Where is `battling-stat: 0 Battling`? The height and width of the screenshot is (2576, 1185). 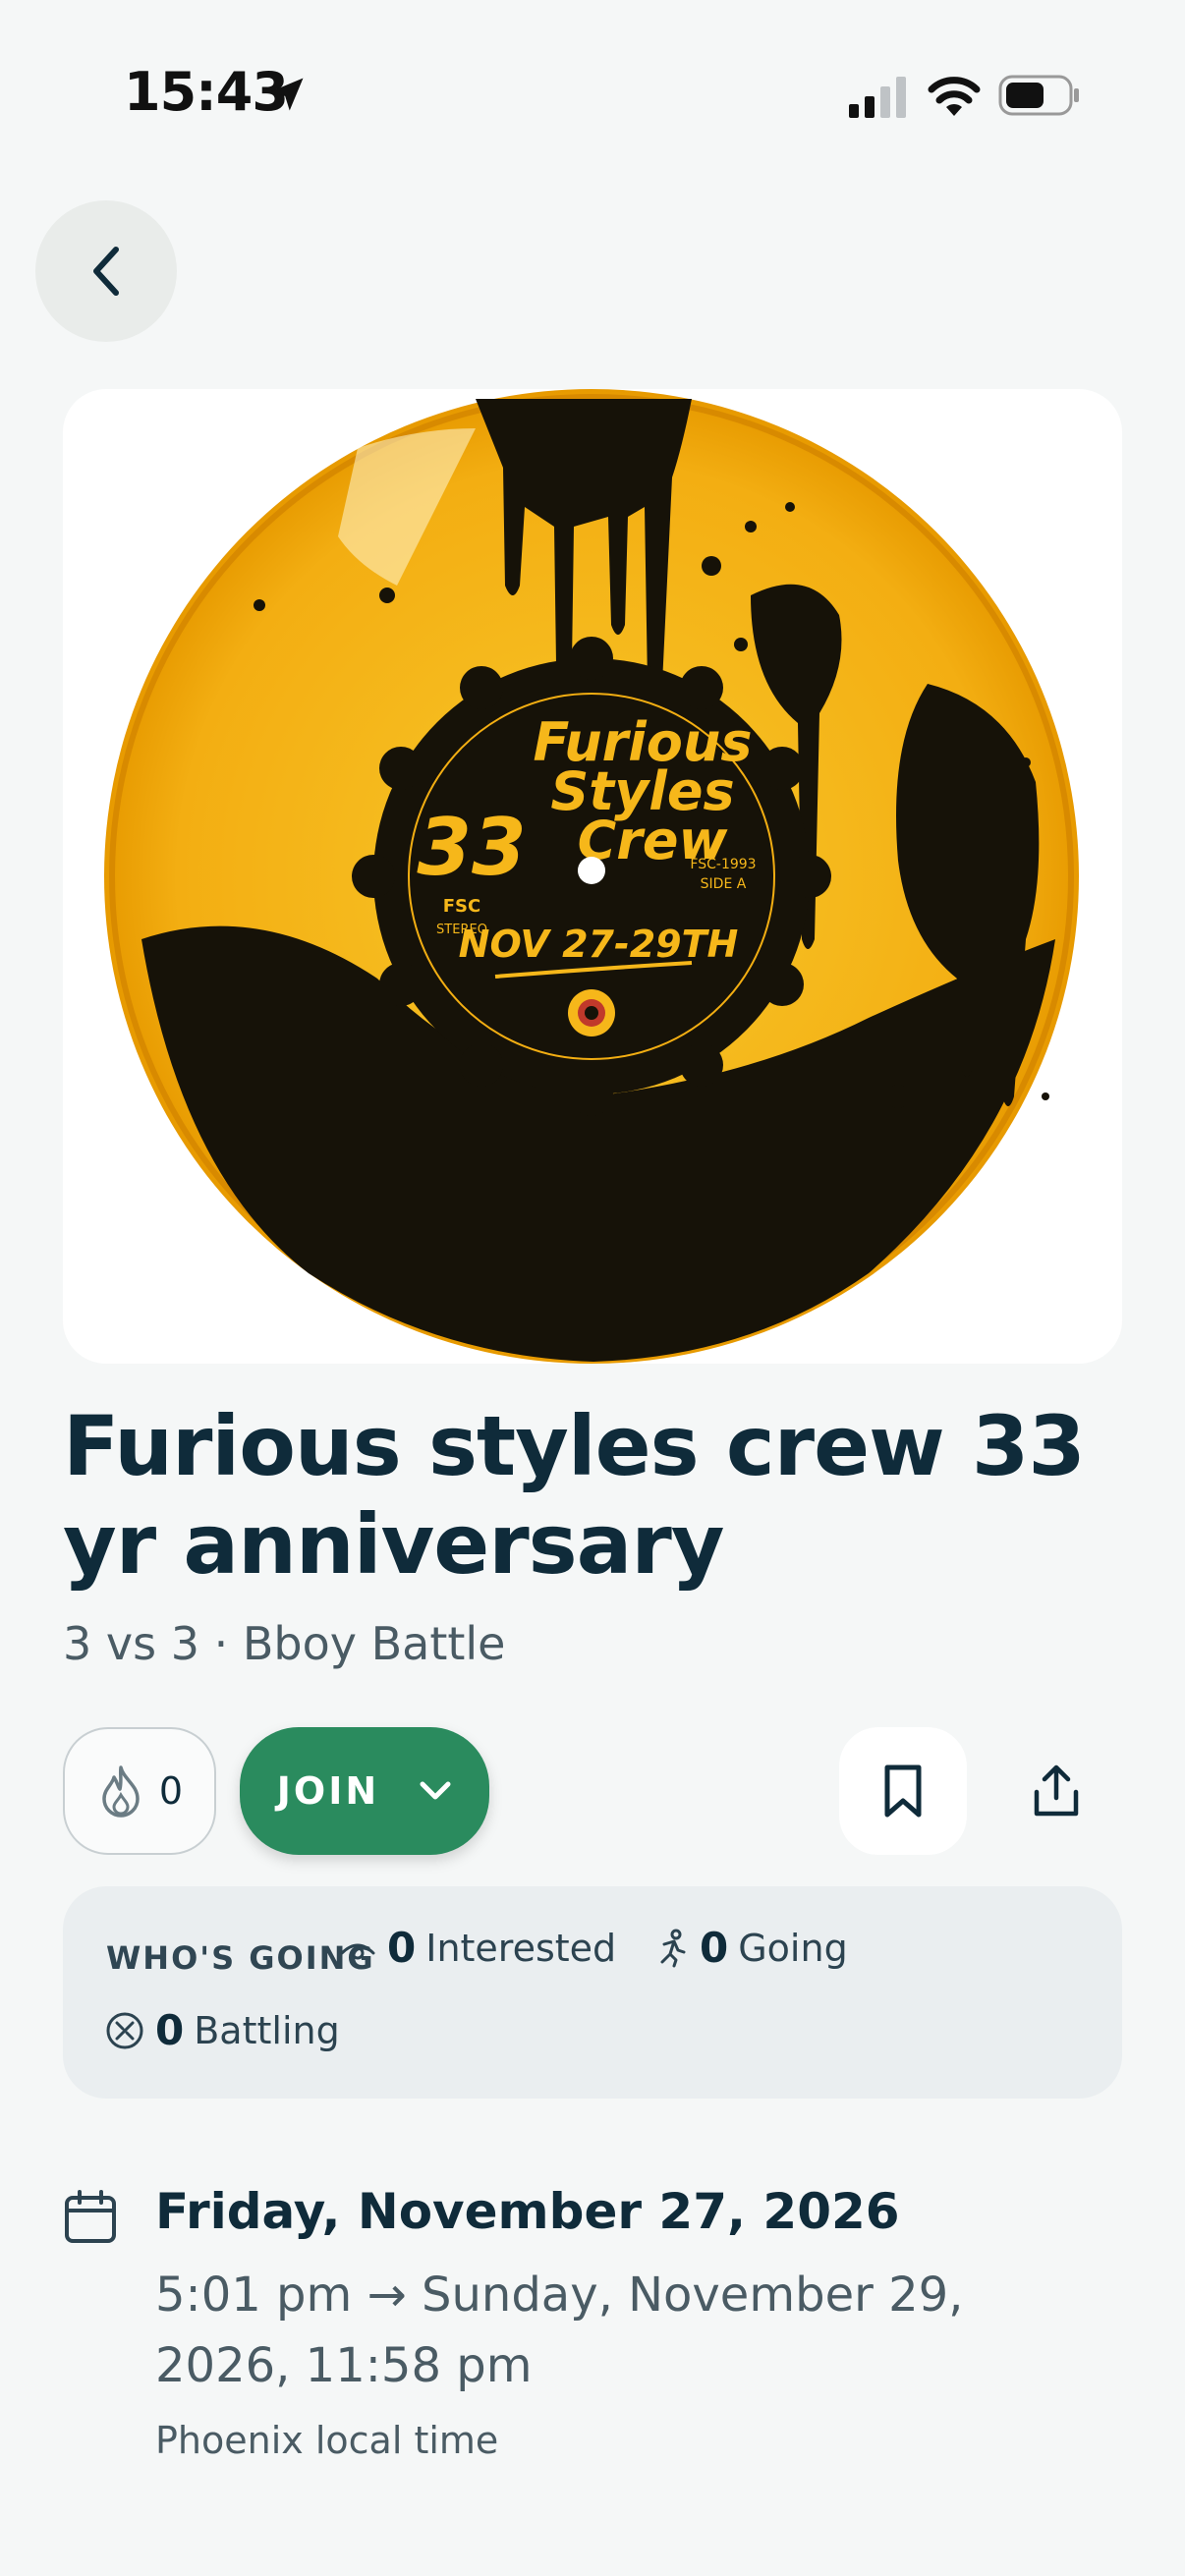 battling-stat: 0 Battling is located at coordinates (222, 2030).